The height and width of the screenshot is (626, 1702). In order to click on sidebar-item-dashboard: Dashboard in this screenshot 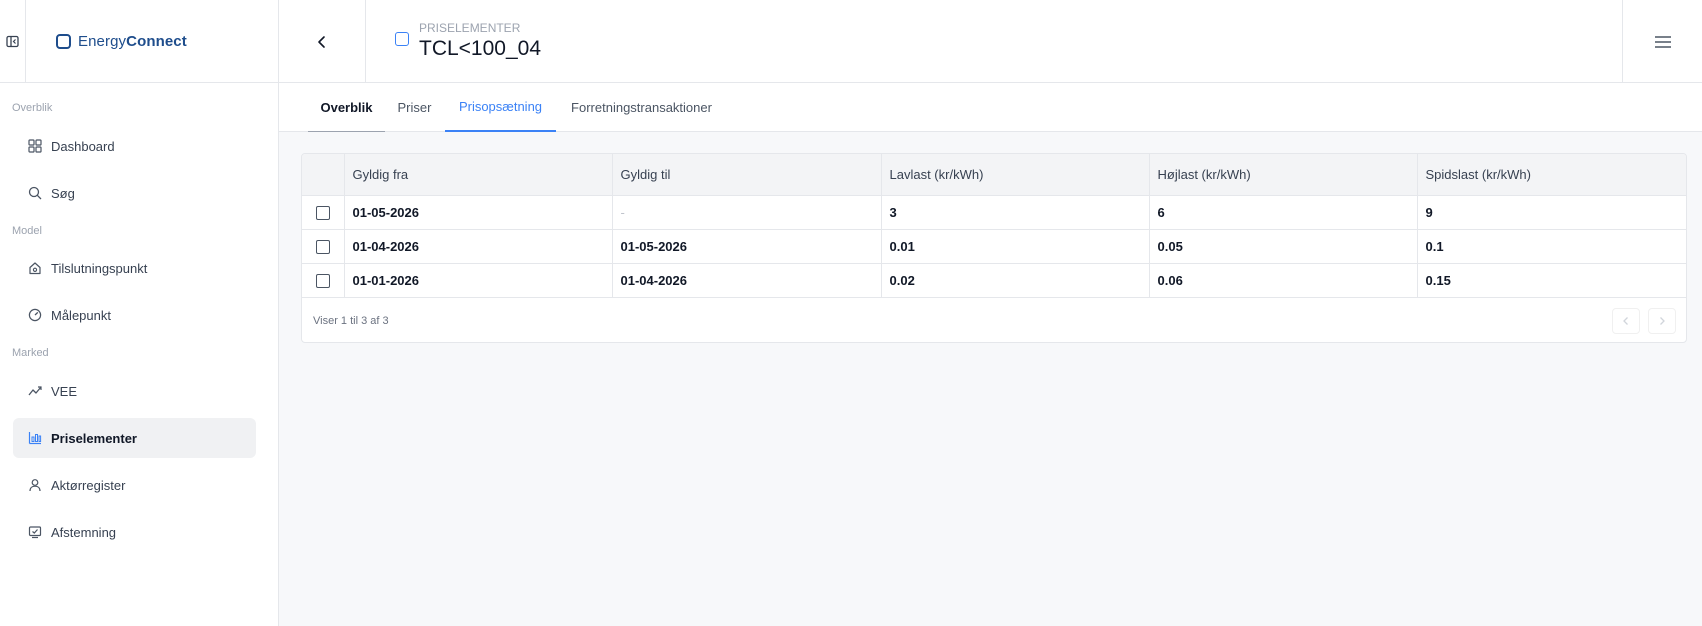, I will do `click(134, 146)`.